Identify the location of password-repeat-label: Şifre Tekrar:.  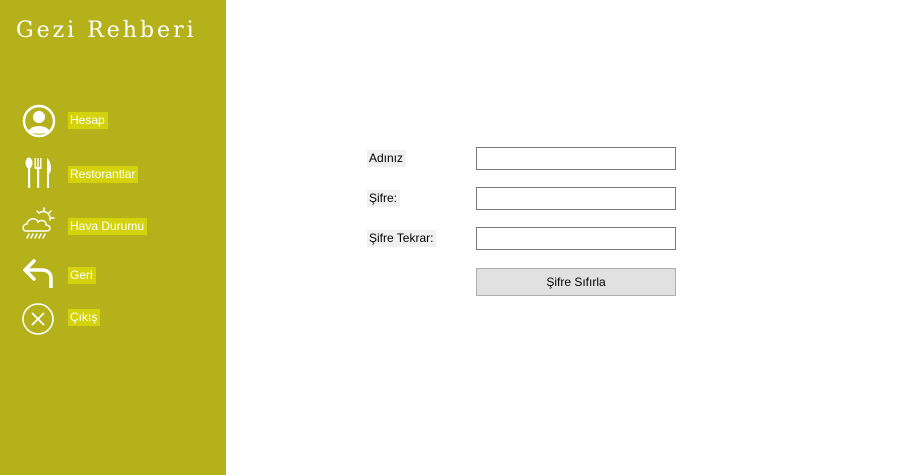
(402, 238).